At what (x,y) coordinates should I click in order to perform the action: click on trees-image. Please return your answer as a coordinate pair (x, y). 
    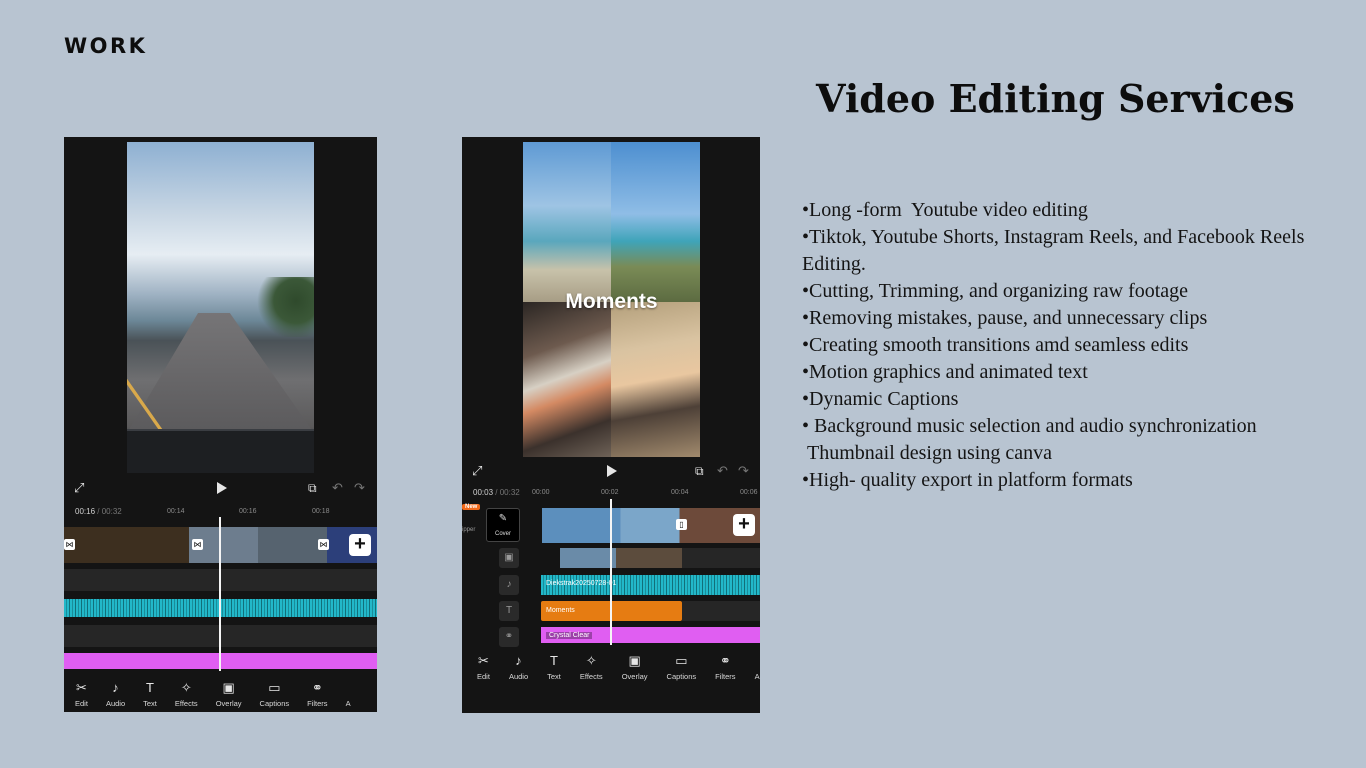
    Looking at the image, I should click on (284, 307).